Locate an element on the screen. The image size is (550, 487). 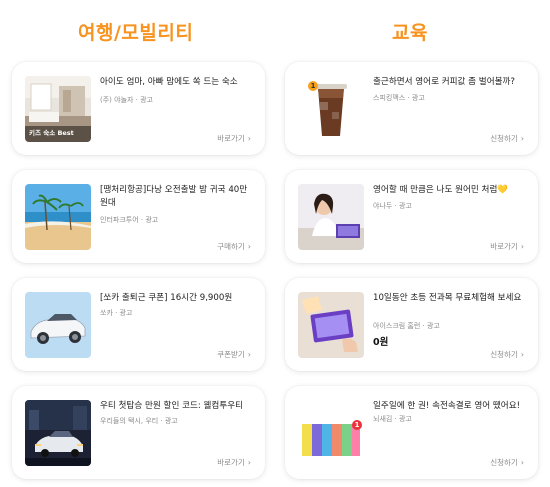
ad-title: 우티 첫탑승 만원 할인 코드: 웰컴투우티 is located at coordinates (172, 406).